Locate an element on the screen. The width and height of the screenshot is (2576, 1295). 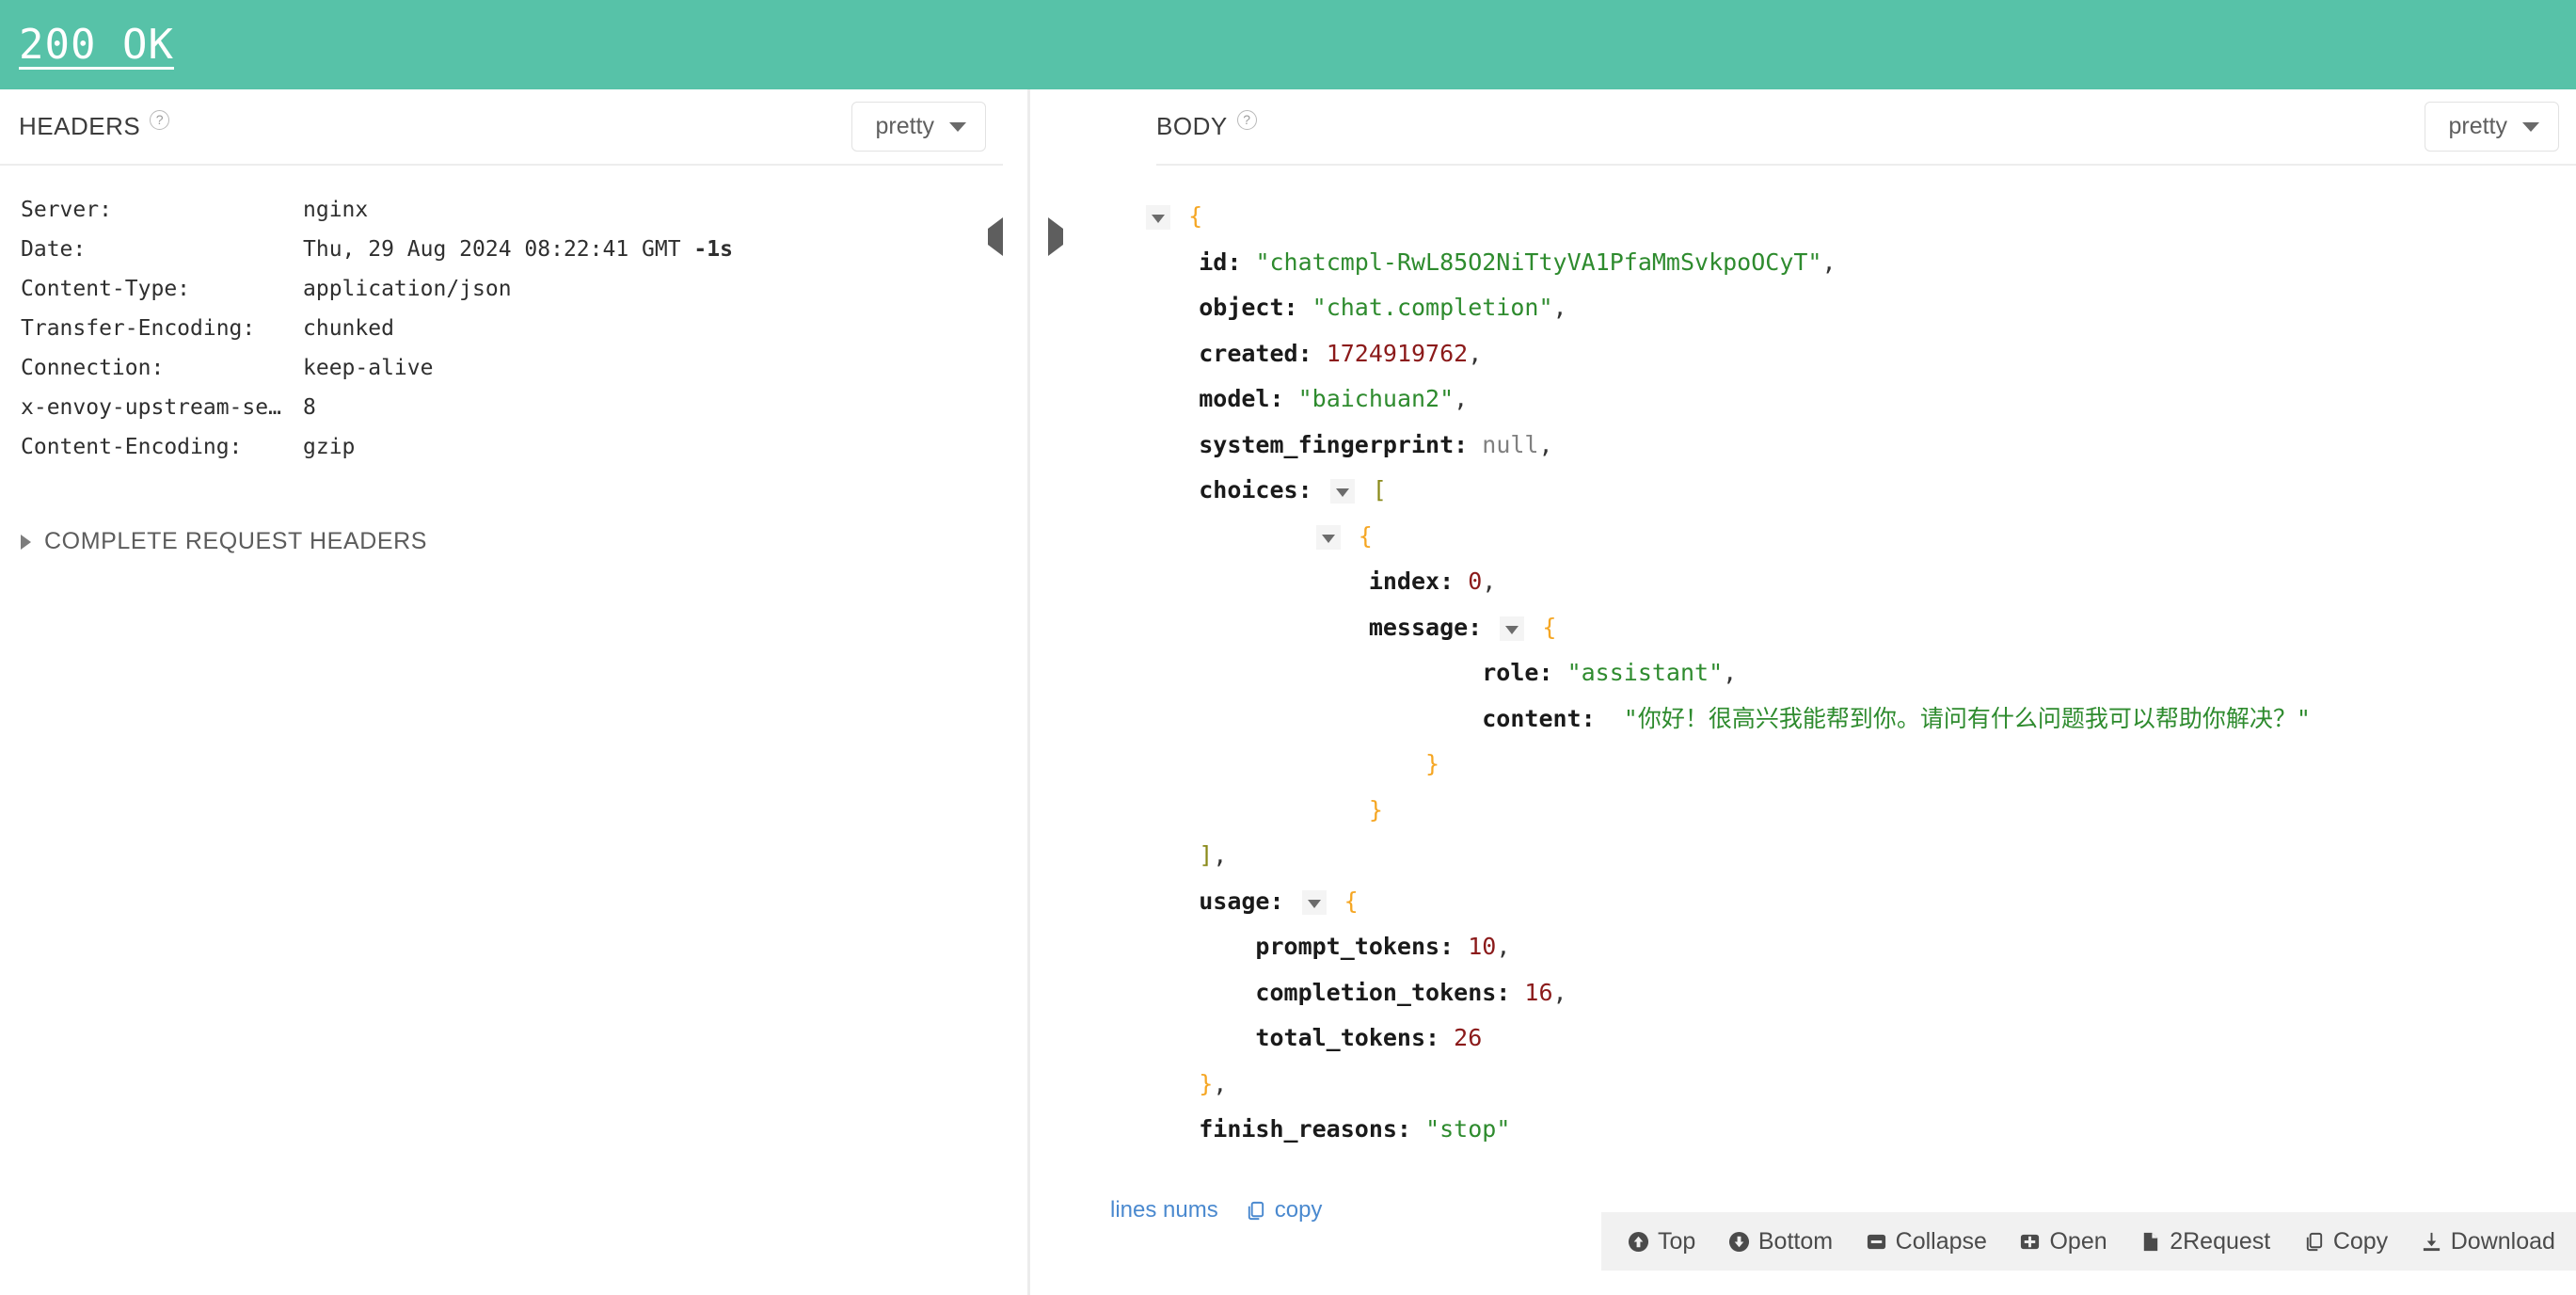
toolbar-button-2request: 2Request is located at coordinates (2205, 1241).